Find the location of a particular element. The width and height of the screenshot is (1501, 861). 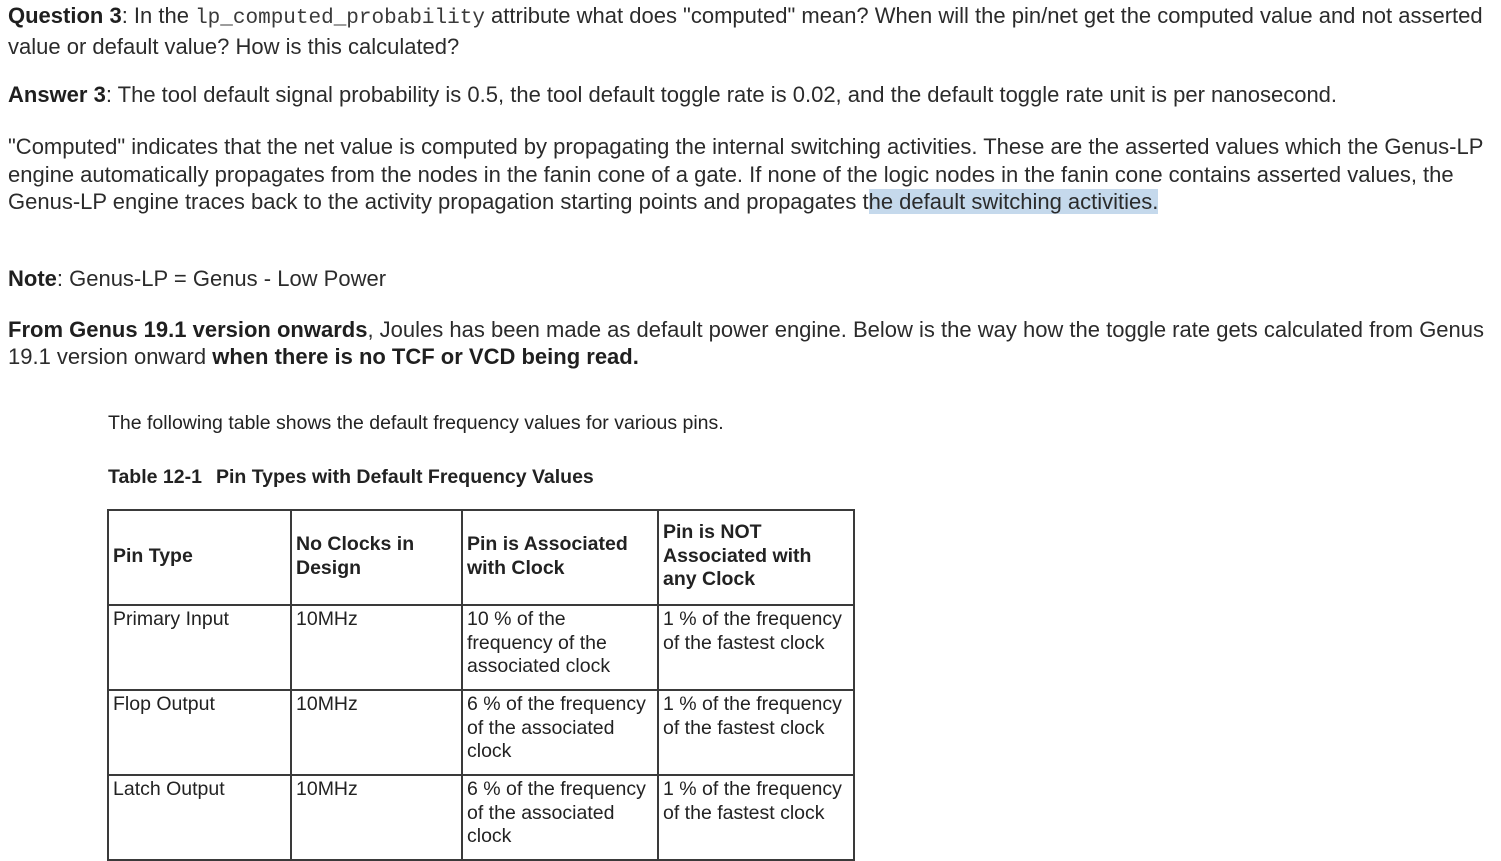

header-associated-clock: Pin is Associated with Clock is located at coordinates (560, 557).